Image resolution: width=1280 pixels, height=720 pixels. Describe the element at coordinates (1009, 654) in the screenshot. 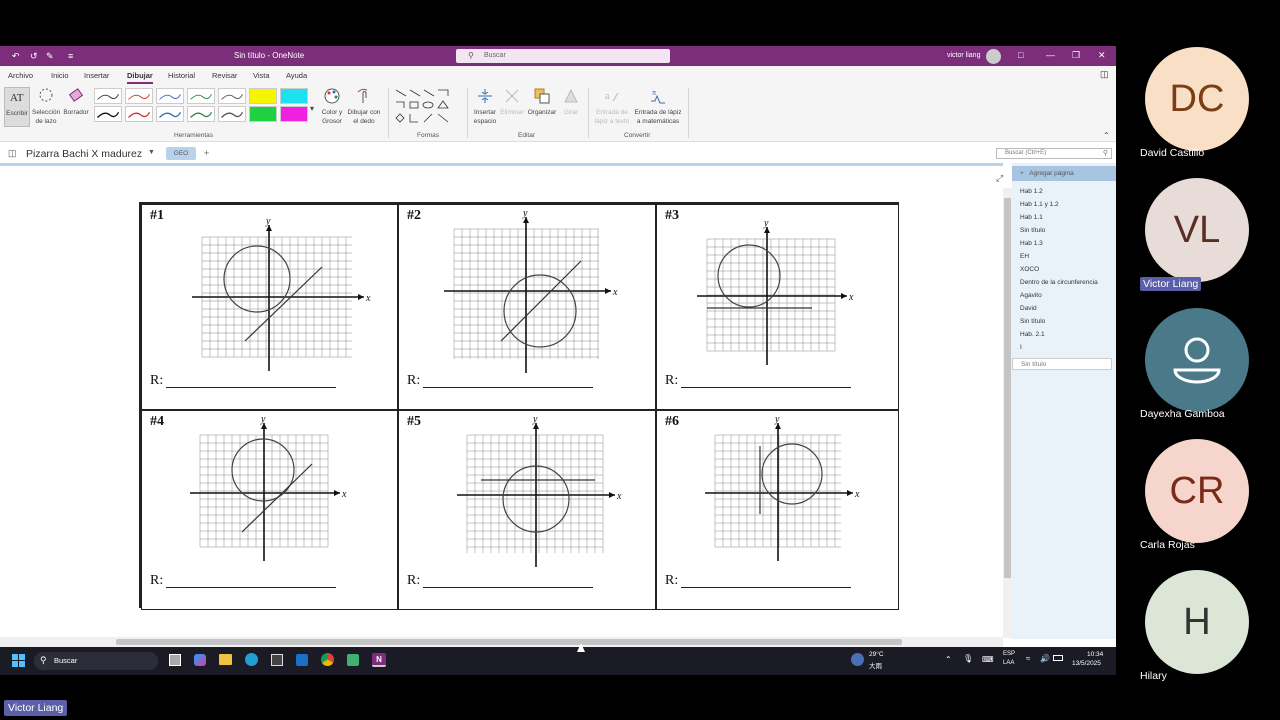

I see `language-primary: ESP` at that location.